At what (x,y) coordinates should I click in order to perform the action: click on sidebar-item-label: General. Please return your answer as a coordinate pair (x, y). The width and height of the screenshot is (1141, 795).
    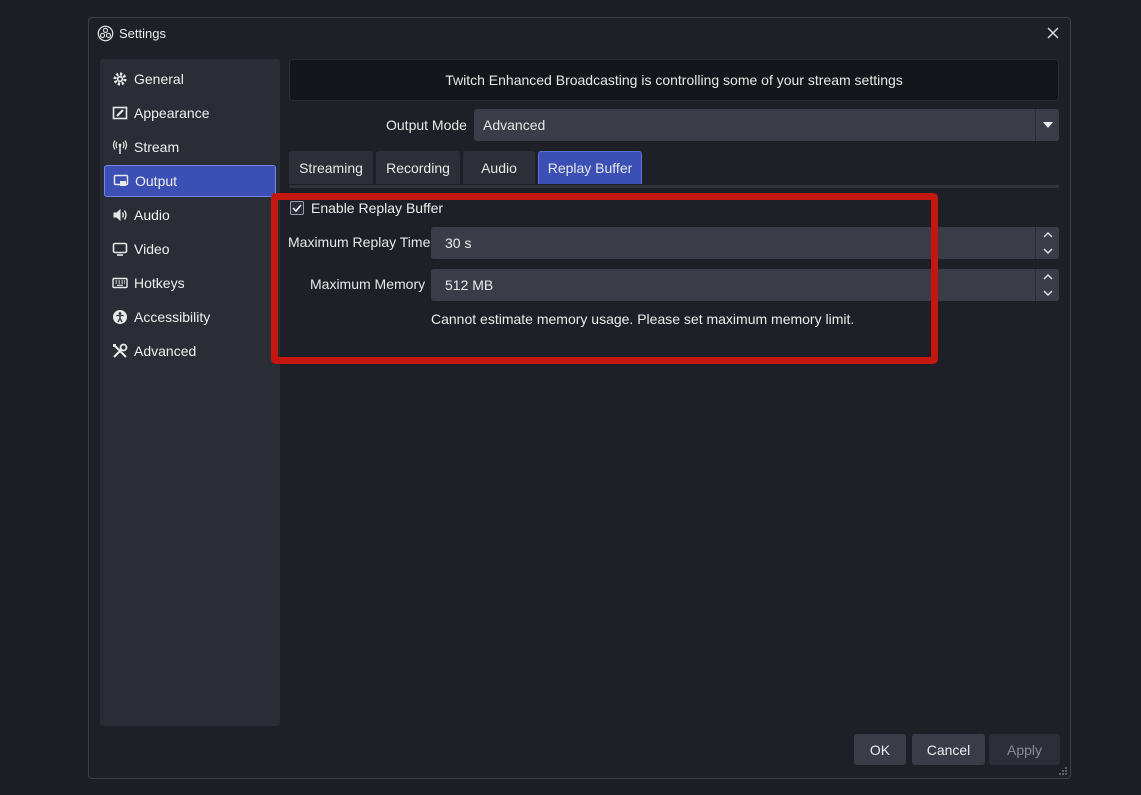
    Looking at the image, I should click on (159, 79).